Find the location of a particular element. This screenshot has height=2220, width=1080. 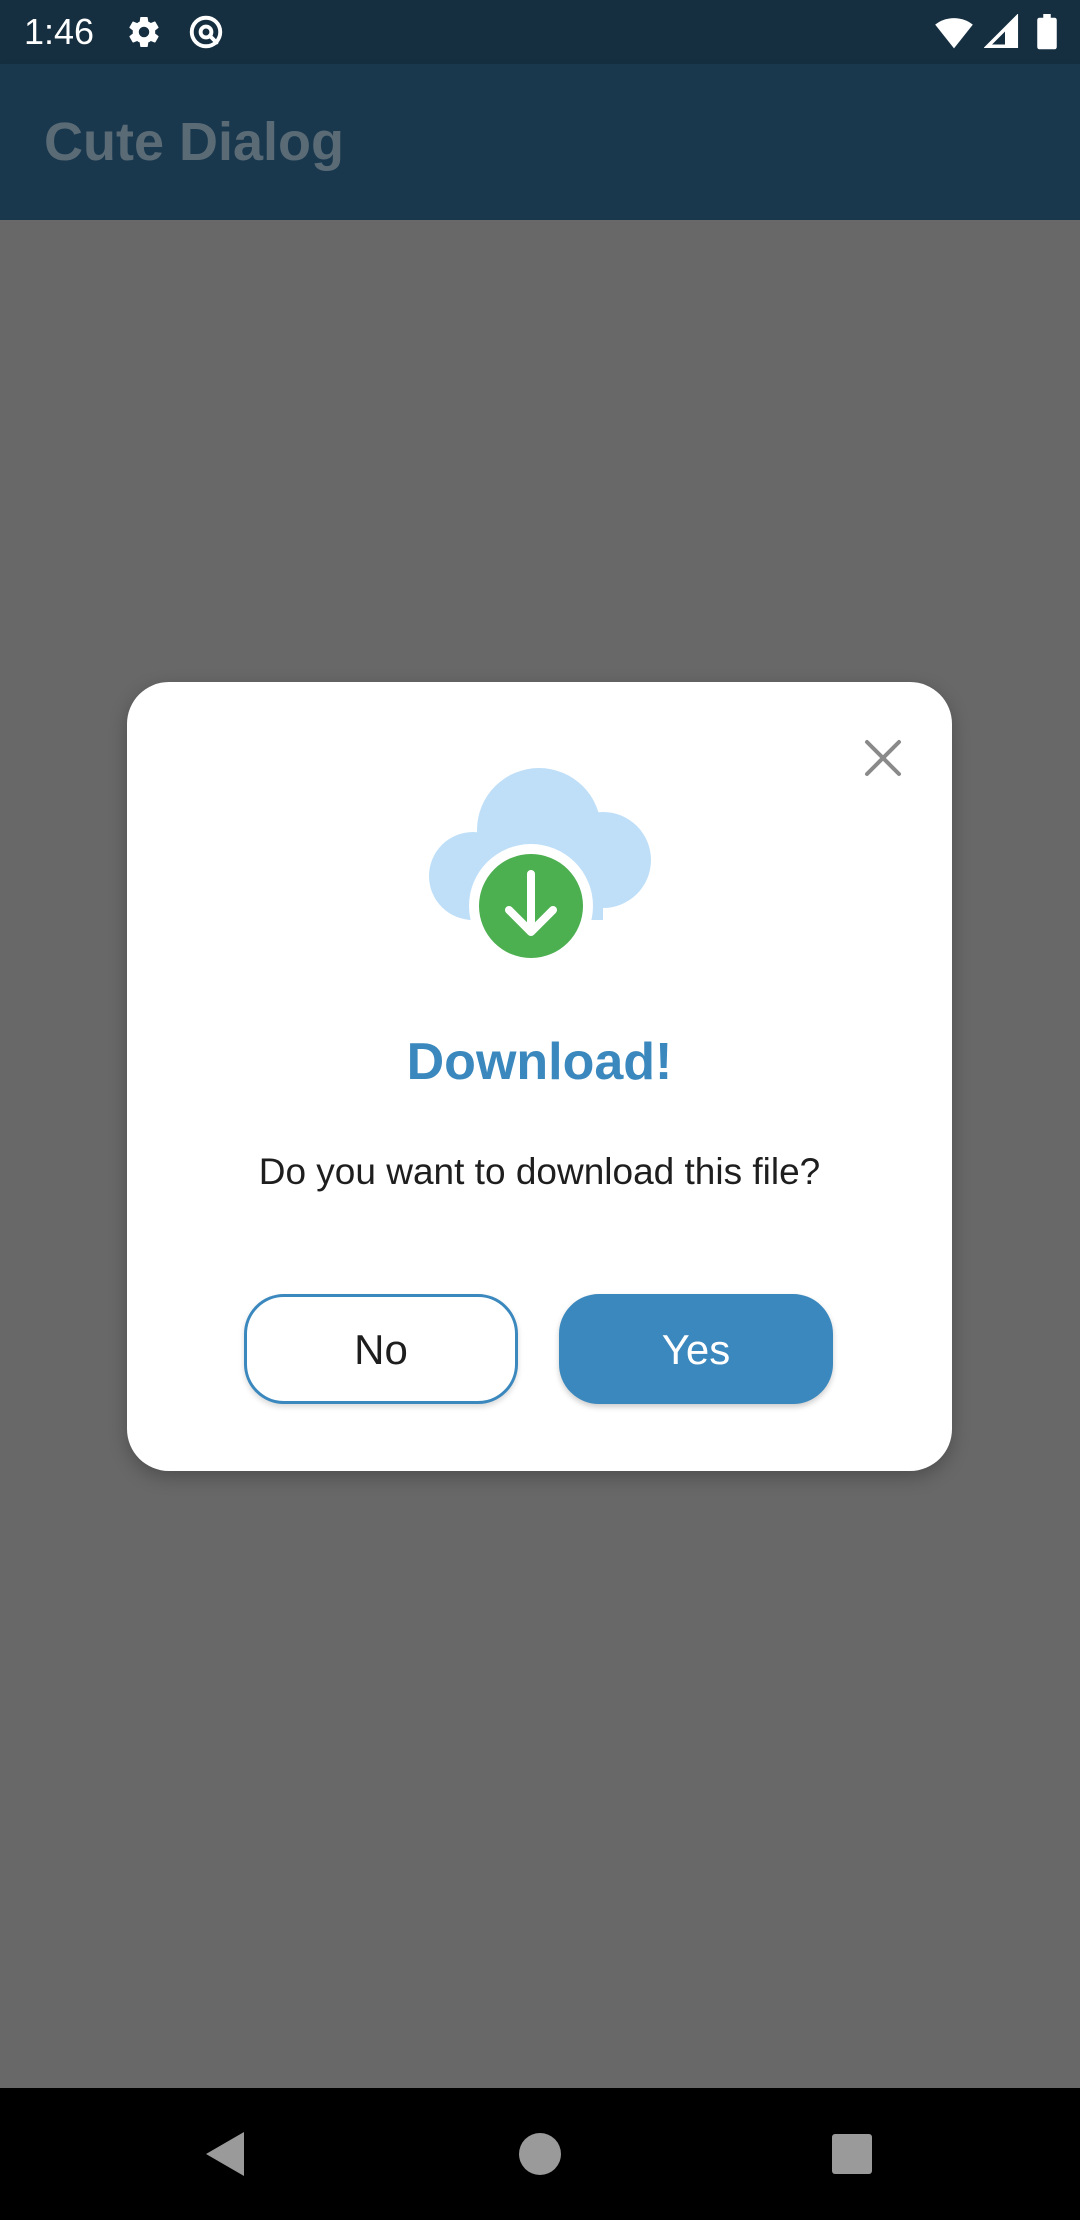

navigation-bar is located at coordinates (540, 2154).